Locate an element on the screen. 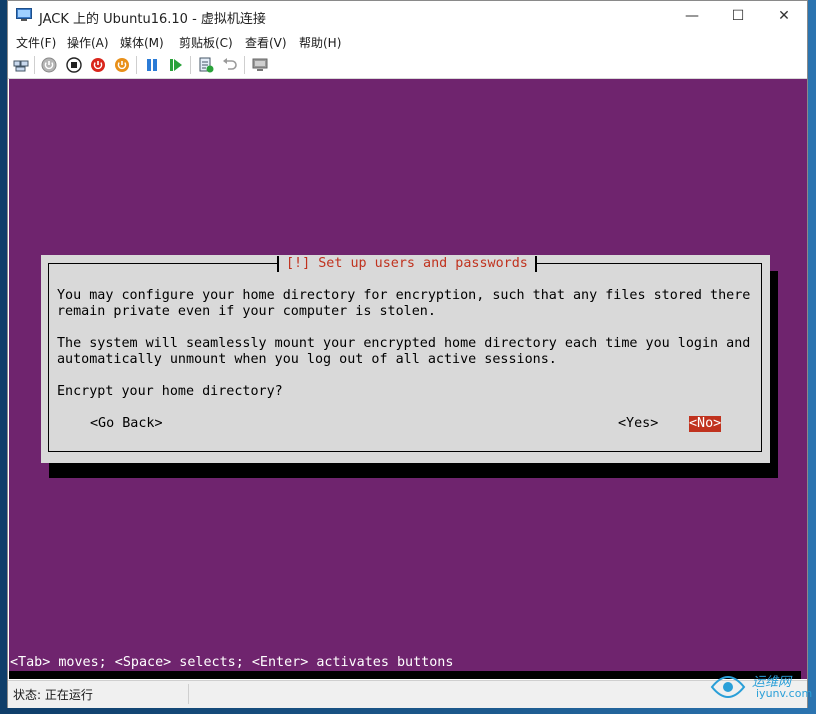 Image resolution: width=816 pixels, height=714 pixels. minimize-button: — is located at coordinates (692, 16).